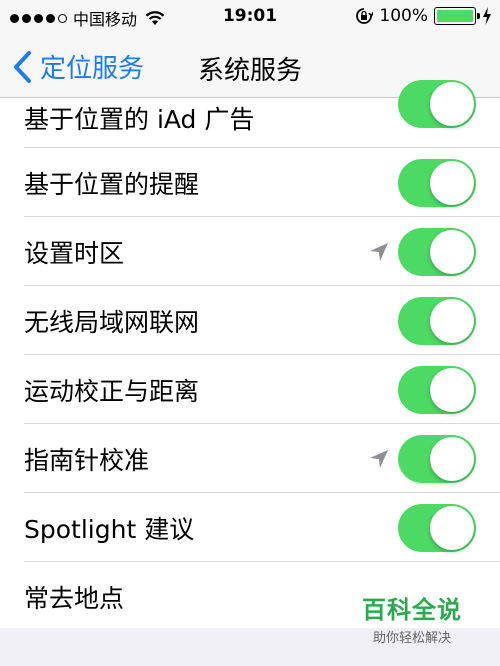 The width and height of the screenshot is (500, 666). Describe the element at coordinates (112, 184) in the screenshot. I see `row-label: 基于位置的提醒` at that location.